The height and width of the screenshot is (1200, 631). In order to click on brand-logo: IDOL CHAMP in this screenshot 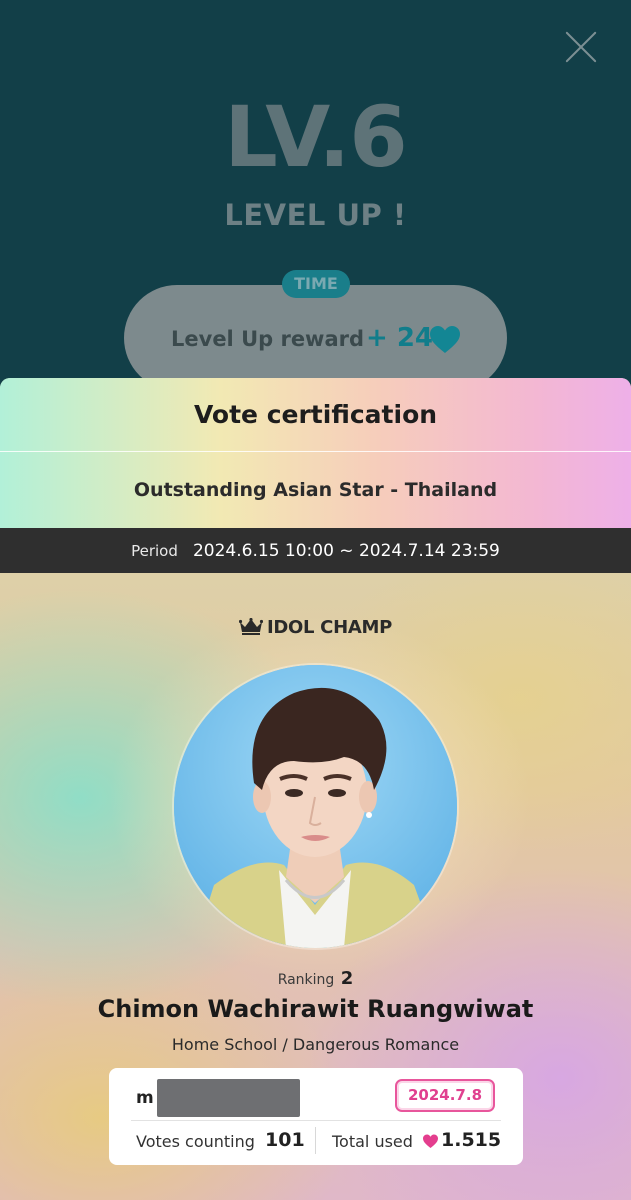, I will do `click(315, 627)`.